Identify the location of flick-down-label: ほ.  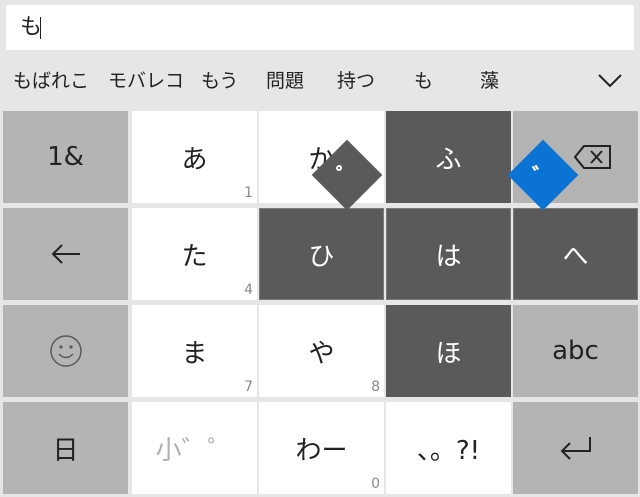
(448, 353).